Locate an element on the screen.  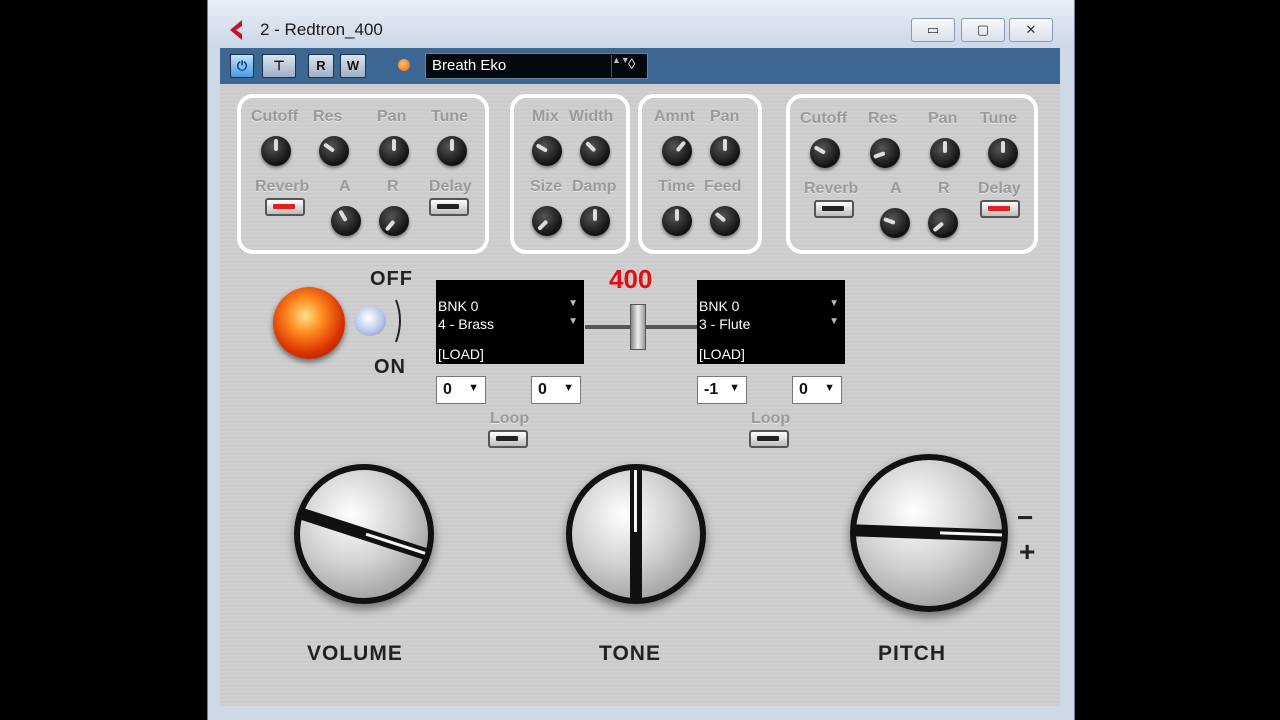
mix-knob is located at coordinates (547, 151).